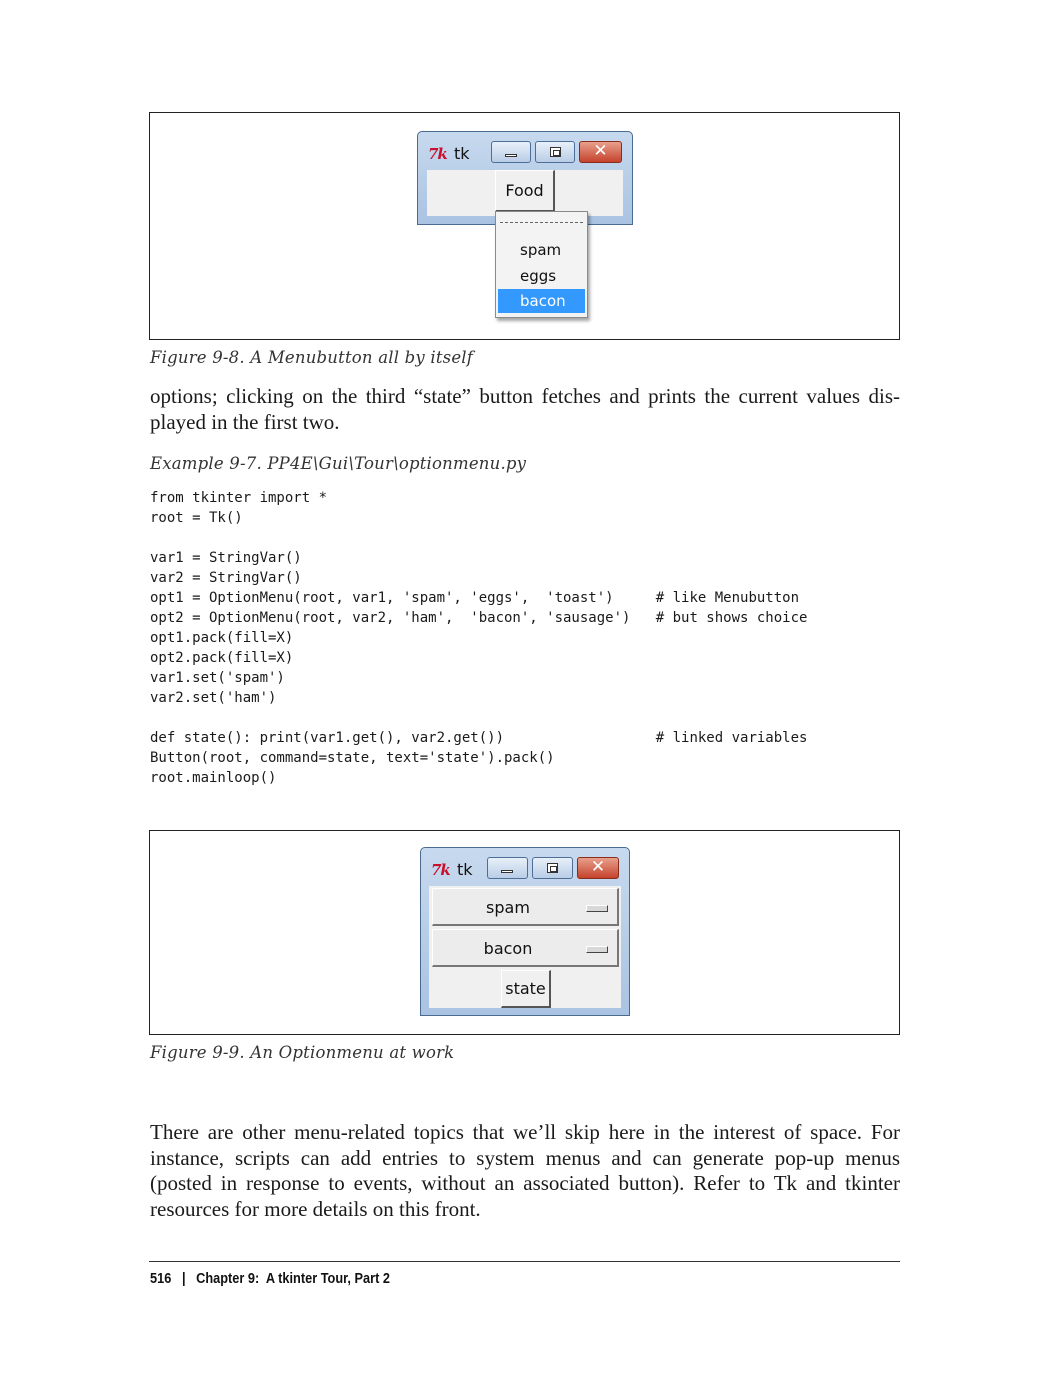 The height and width of the screenshot is (1378, 1050). Describe the element at coordinates (213, 778) in the screenshot. I see `code-line: root.mainloop()` at that location.